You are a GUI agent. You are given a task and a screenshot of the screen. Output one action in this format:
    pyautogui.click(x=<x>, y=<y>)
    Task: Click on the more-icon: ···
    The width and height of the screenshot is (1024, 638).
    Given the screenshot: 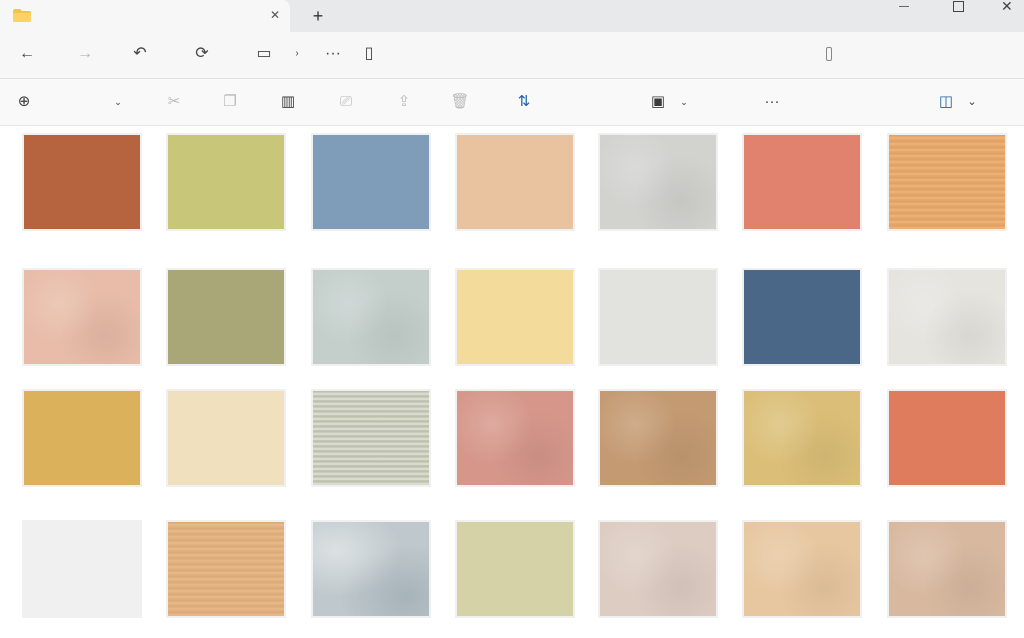 What is the action you would take?
    pyautogui.click(x=333, y=54)
    